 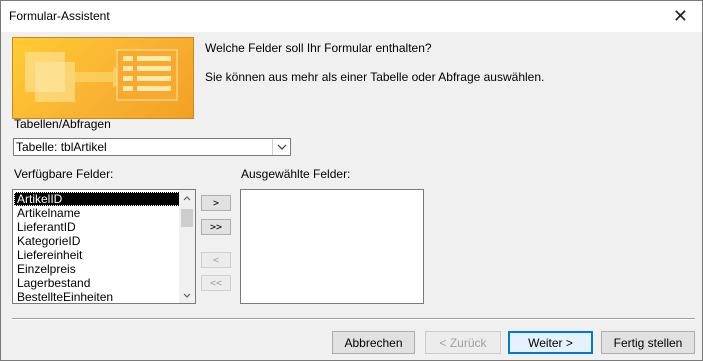 I want to click on back-button: < Zurück, so click(x=463, y=342).